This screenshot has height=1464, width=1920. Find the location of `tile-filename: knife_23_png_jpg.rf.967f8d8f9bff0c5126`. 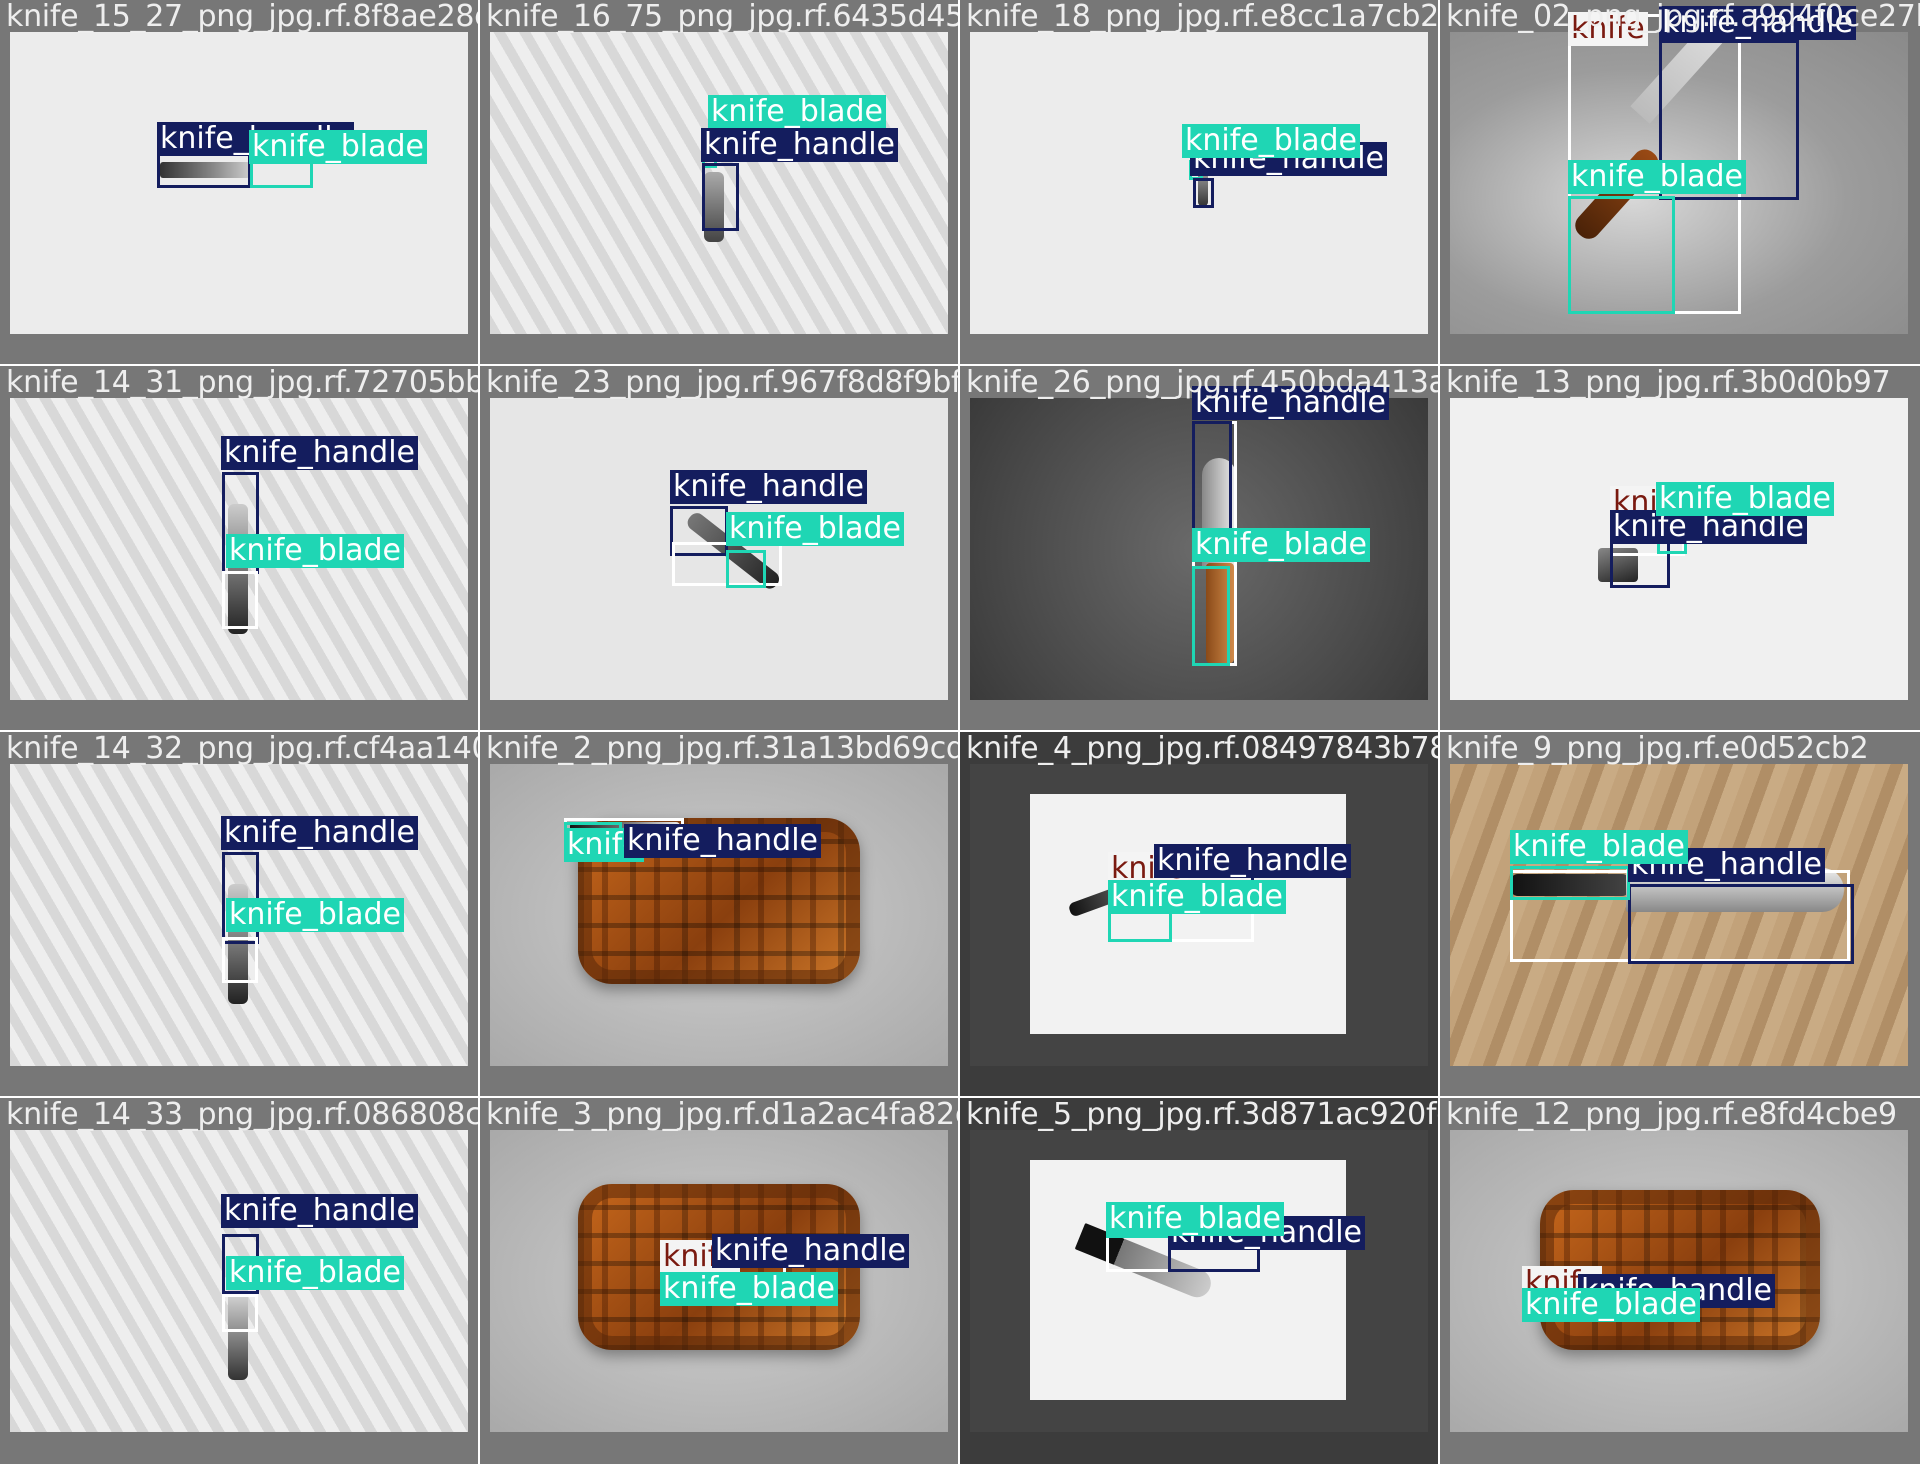

tile-filename: knife_23_png_jpg.rf.967f8d8f9bff0c5126 is located at coordinates (722, 383).